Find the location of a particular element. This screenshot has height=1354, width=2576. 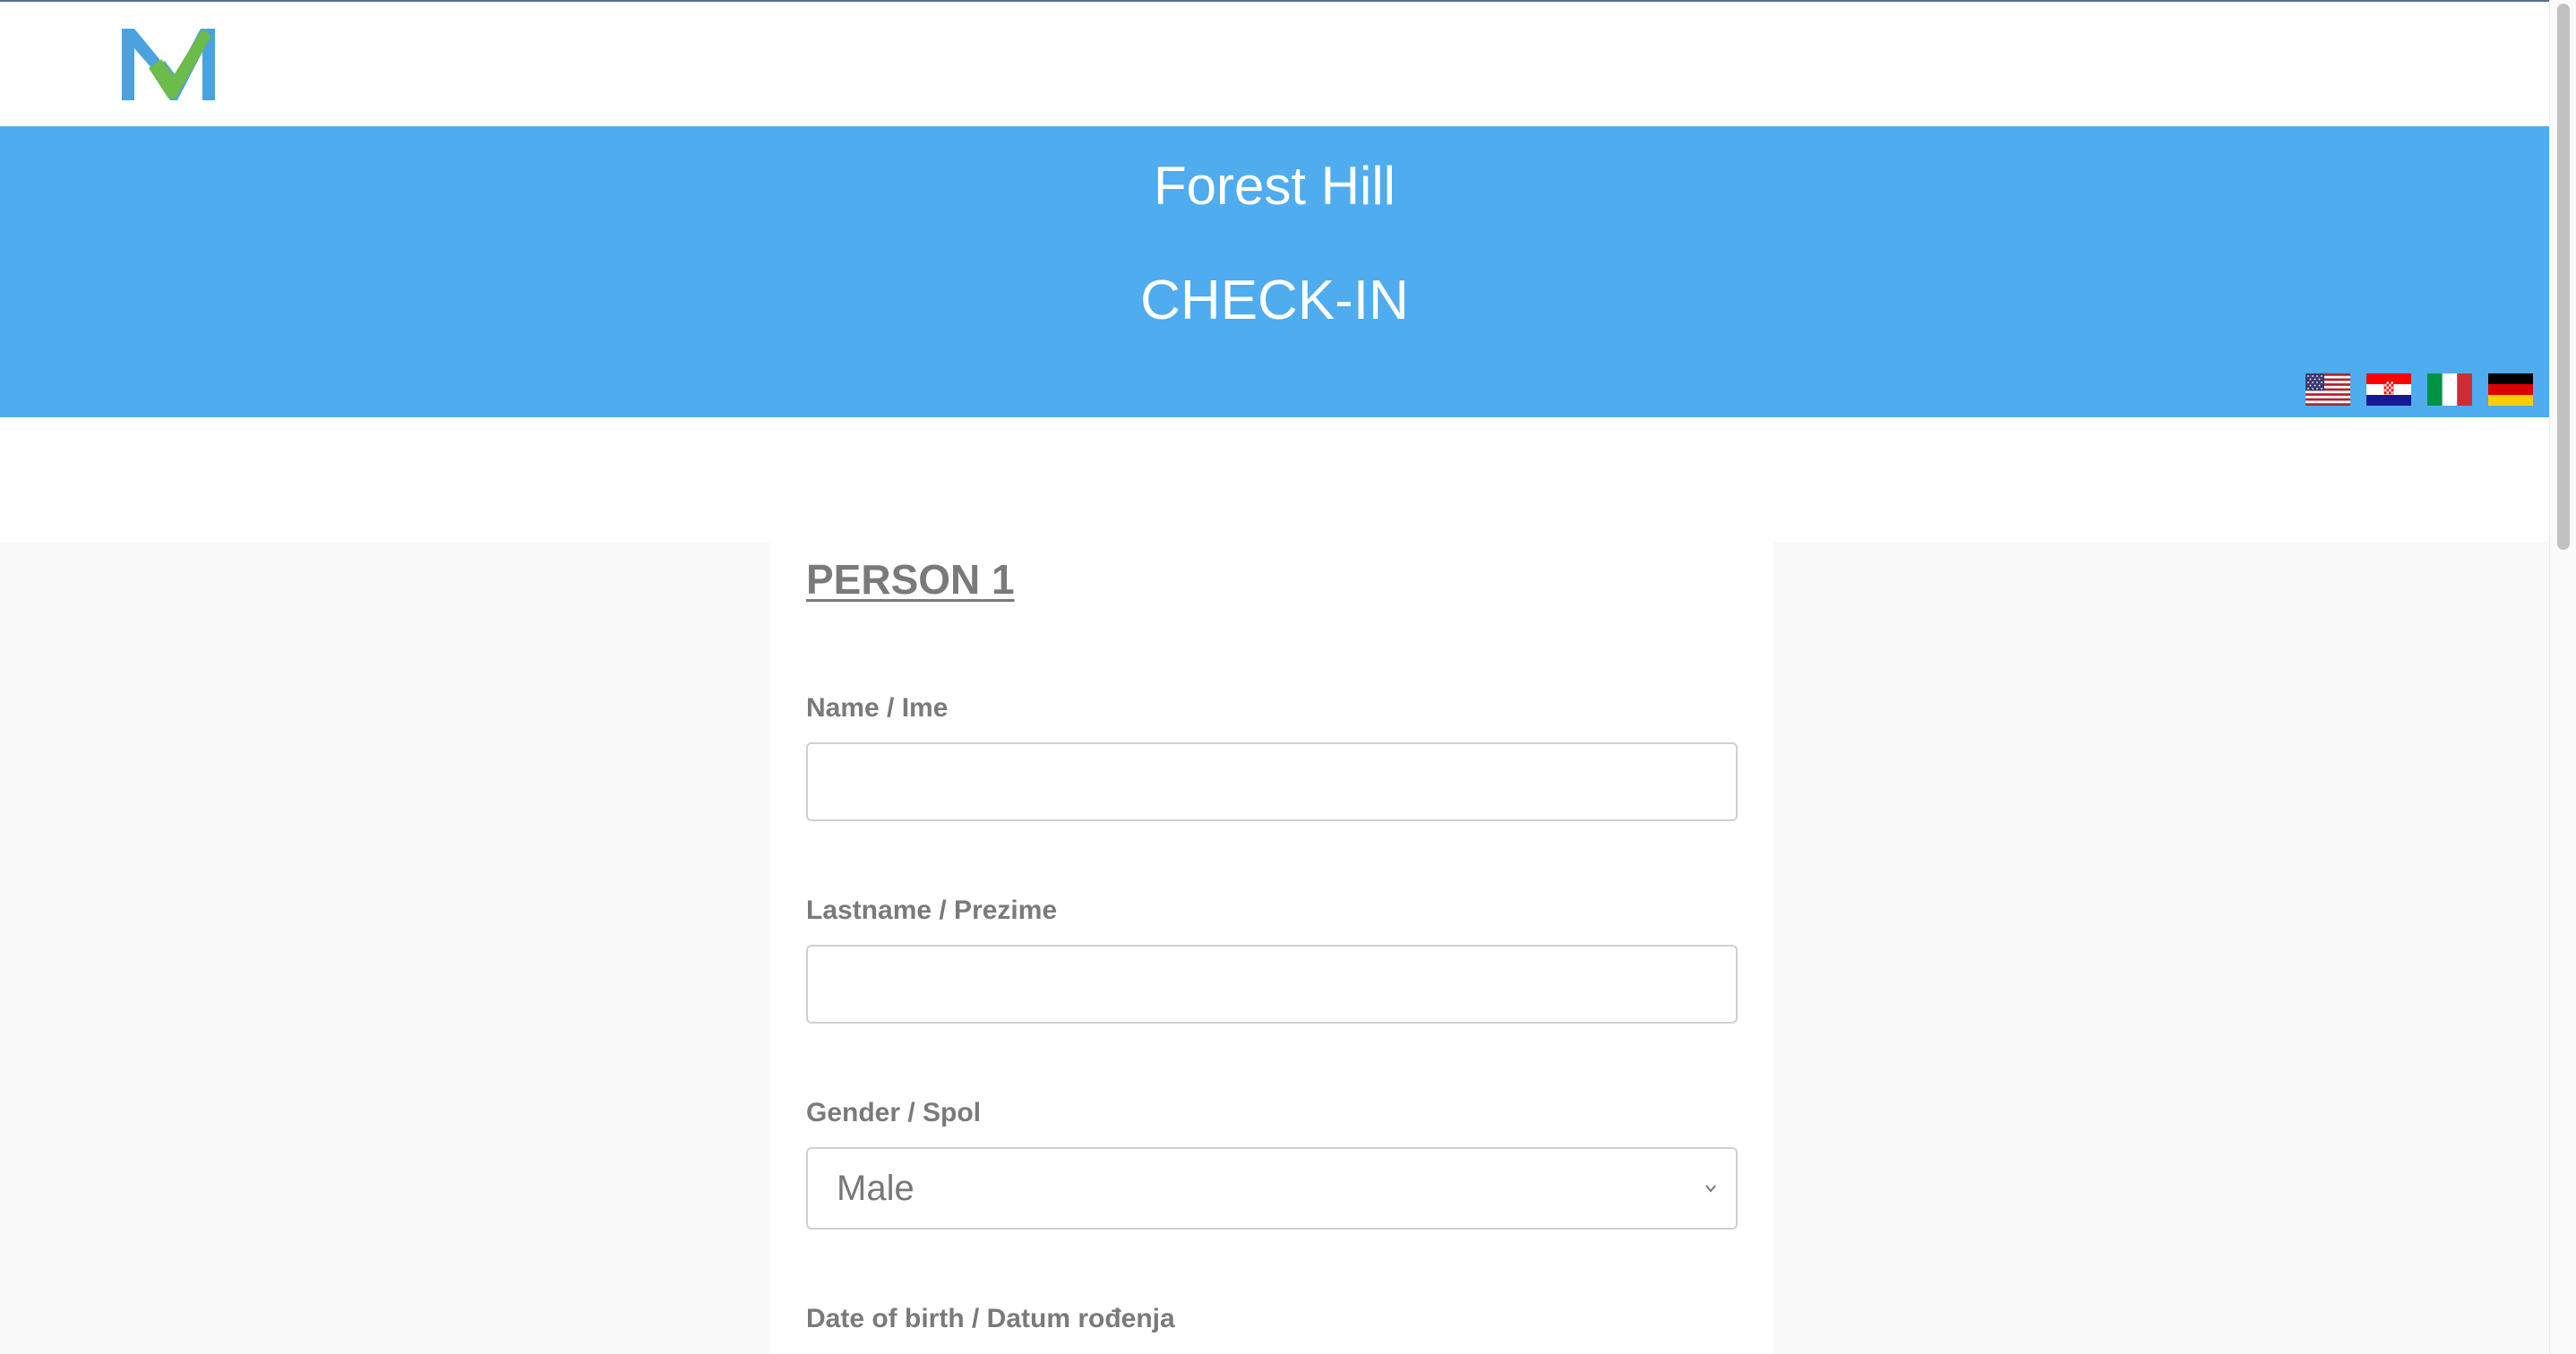

language-switcher is located at coordinates (2419, 389).